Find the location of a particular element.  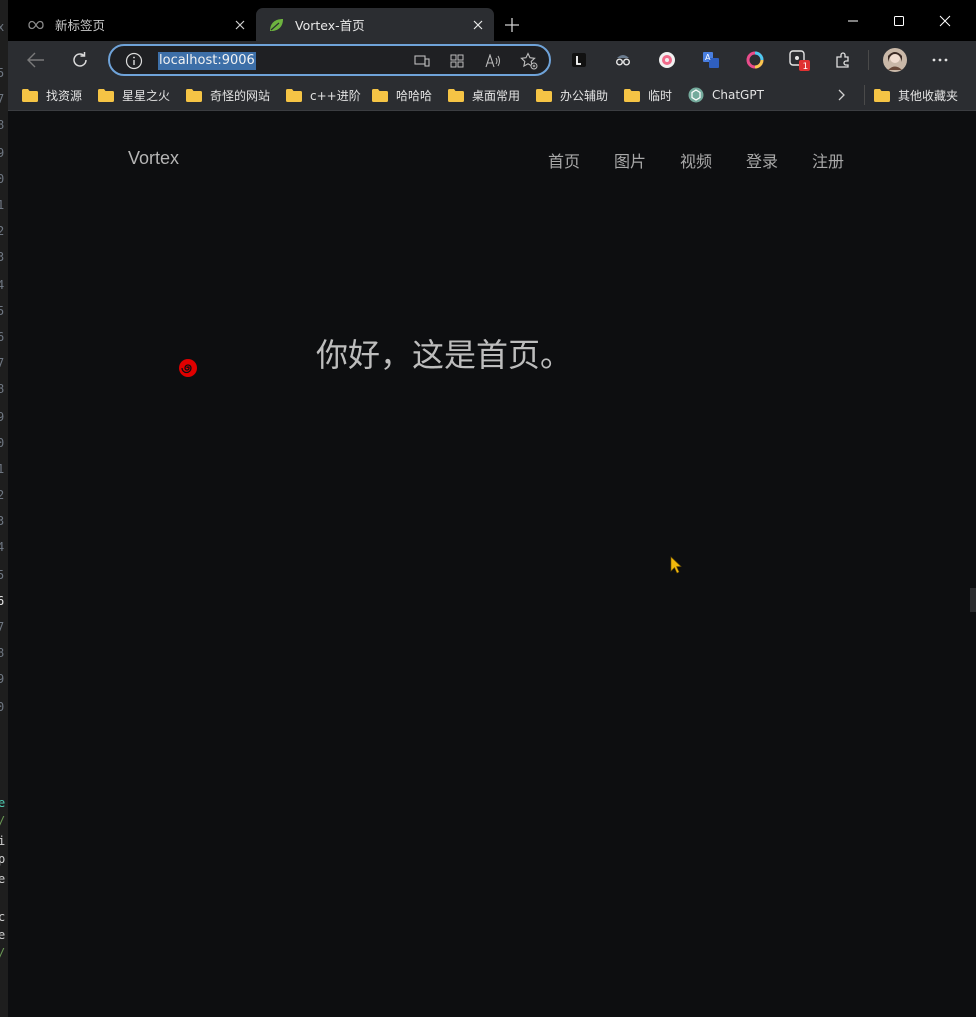

tab-new-tab-page: 新标签页 is located at coordinates (136, 24).